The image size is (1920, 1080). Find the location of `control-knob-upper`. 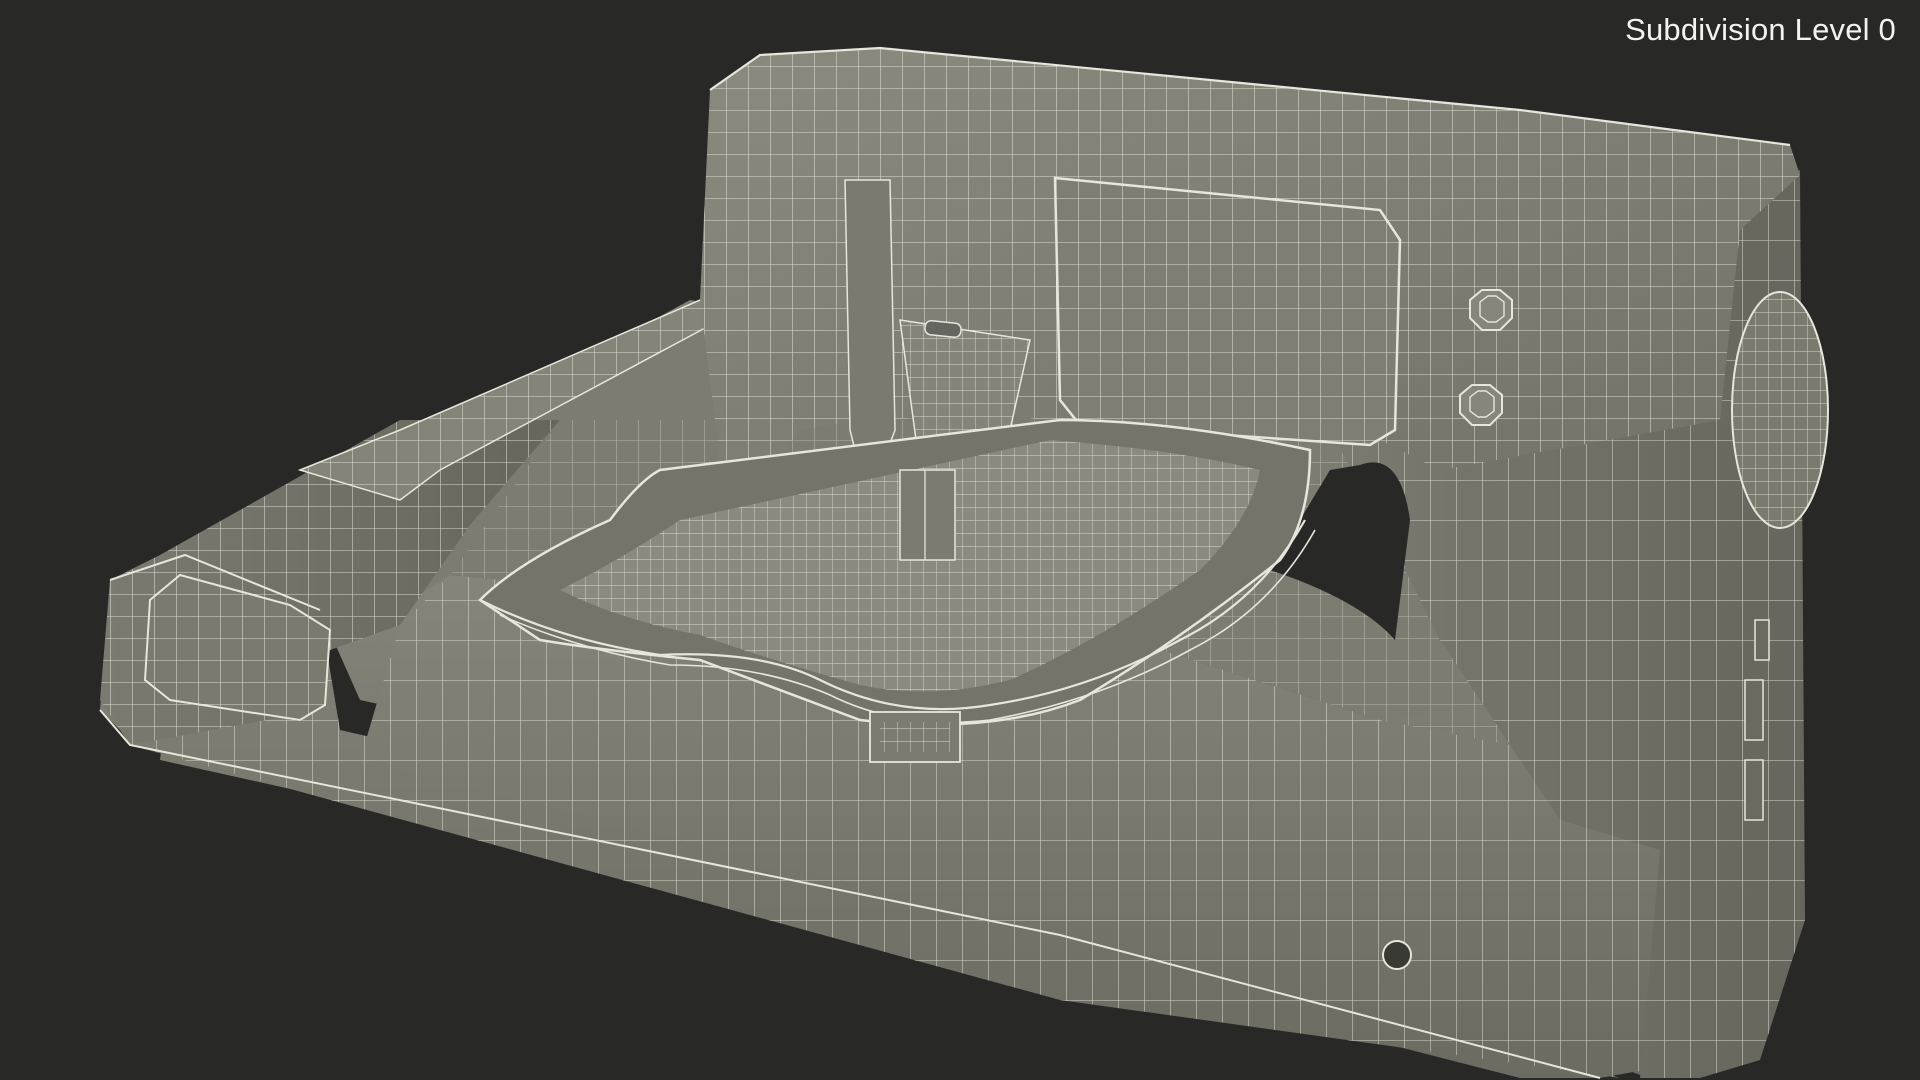

control-knob-upper is located at coordinates (1491, 310).